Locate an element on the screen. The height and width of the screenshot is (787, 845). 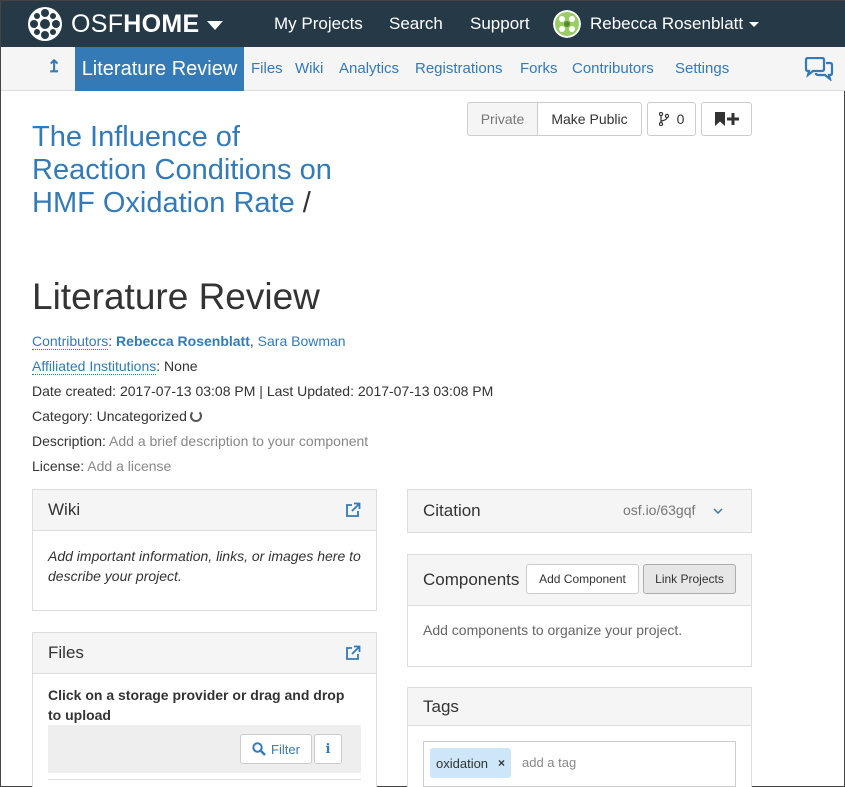
osf-logo-icon is located at coordinates (45, 24).